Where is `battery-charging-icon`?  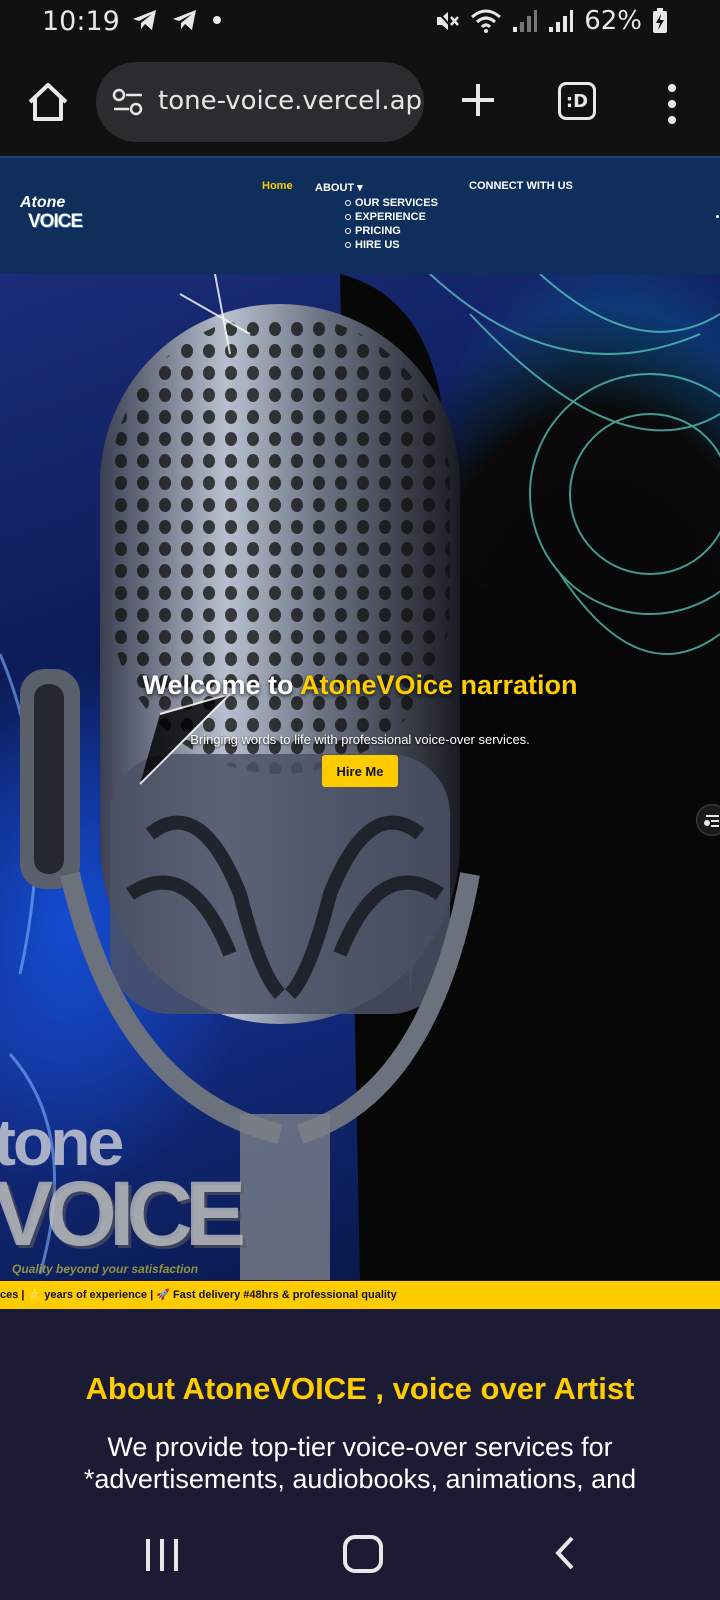 battery-charging-icon is located at coordinates (660, 20).